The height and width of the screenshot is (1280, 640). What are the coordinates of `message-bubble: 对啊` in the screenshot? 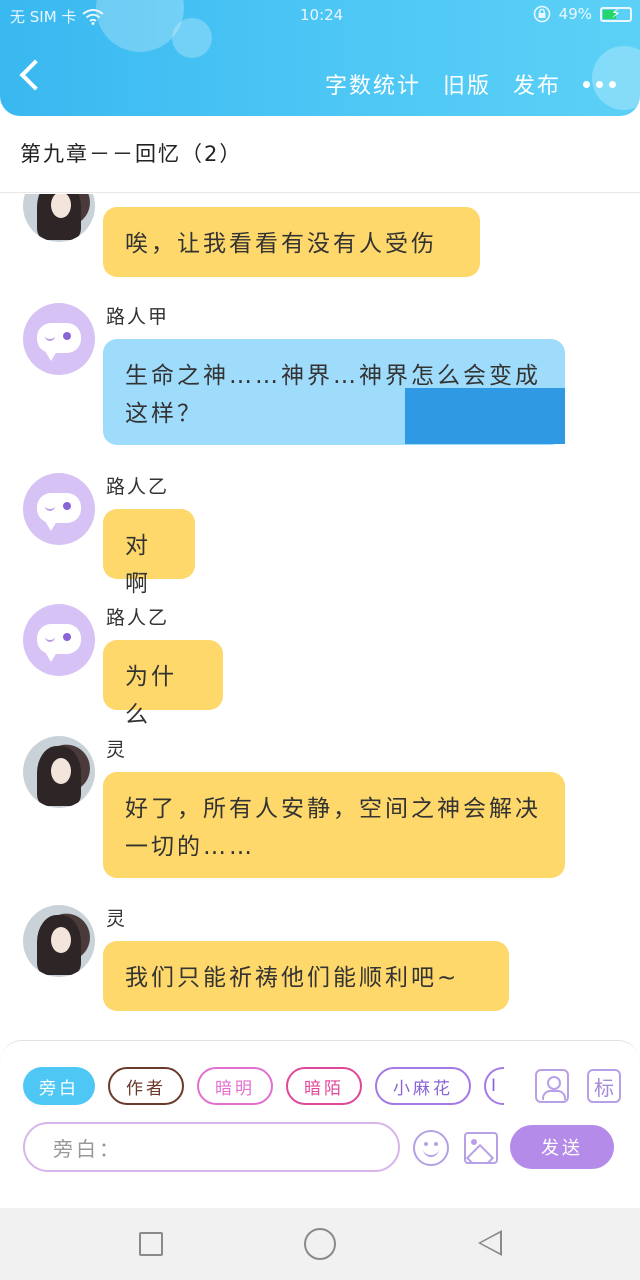 It's located at (149, 553).